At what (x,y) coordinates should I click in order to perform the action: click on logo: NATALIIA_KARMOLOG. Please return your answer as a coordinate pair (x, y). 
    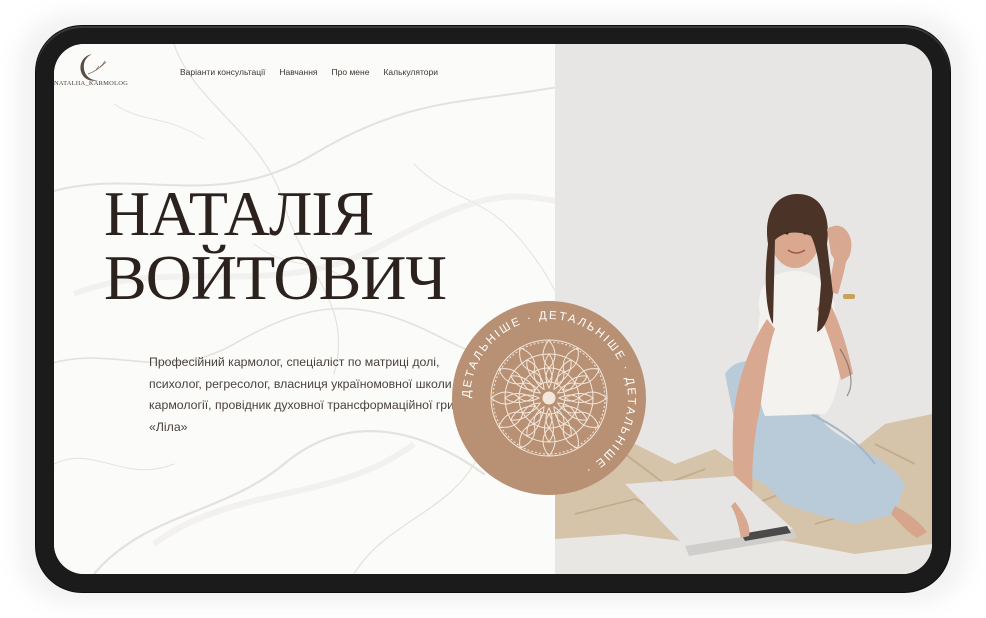
    Looking at the image, I should click on (91, 69).